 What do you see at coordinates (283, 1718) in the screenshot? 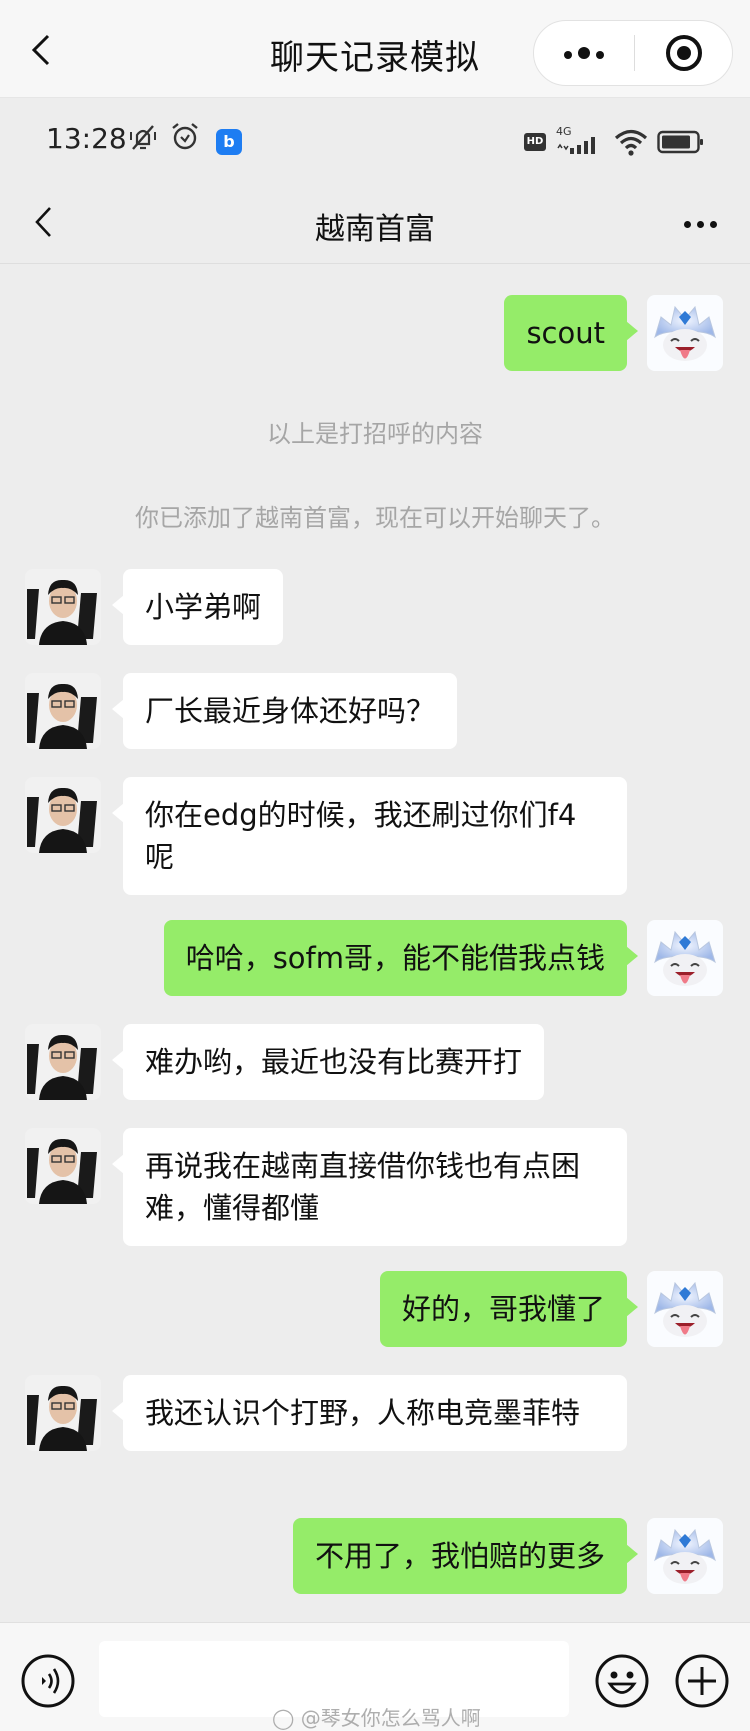
I see `weibo-logo-icon: ◯` at bounding box center [283, 1718].